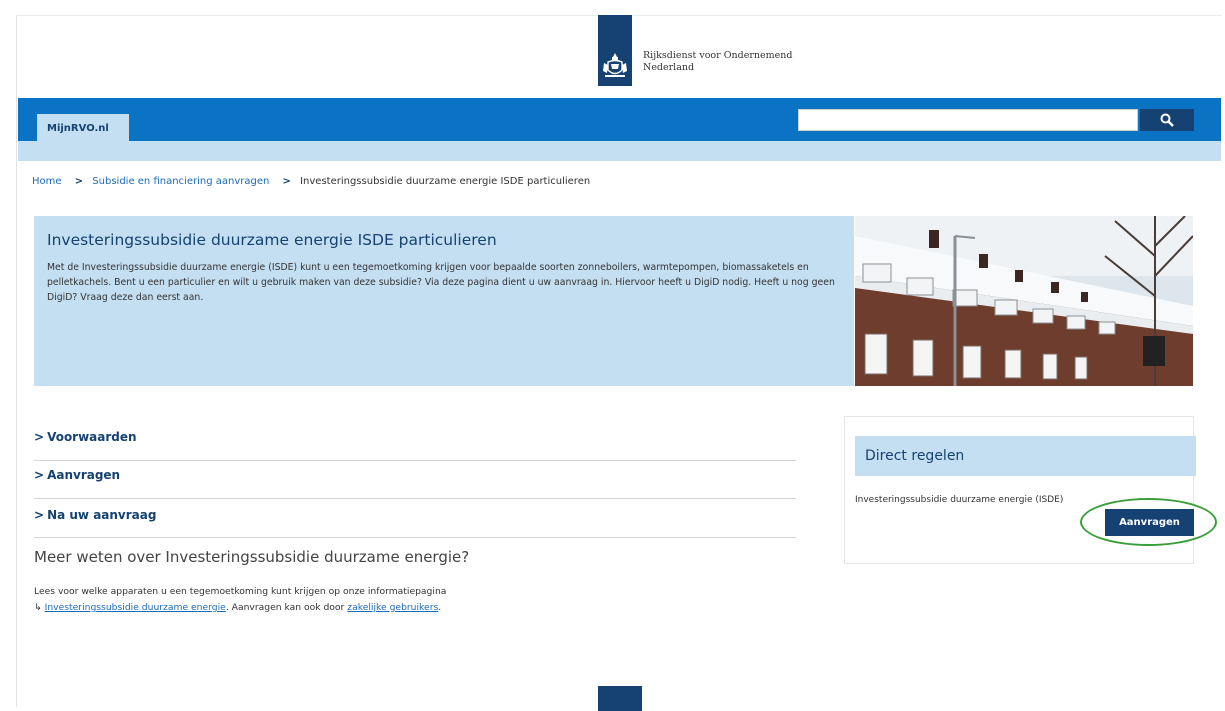  Describe the element at coordinates (392, 607) in the screenshot. I see `business-users-link: zakelijke gebruikers` at that location.